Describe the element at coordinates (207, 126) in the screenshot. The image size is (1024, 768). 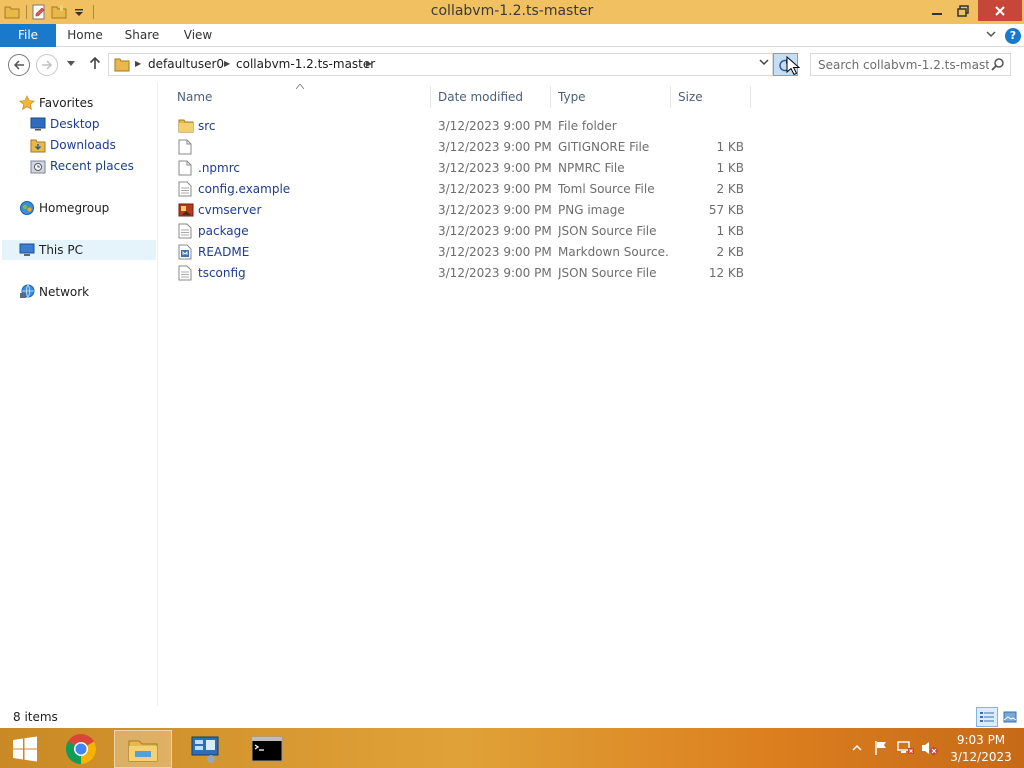
I see `file-name: src` at that location.